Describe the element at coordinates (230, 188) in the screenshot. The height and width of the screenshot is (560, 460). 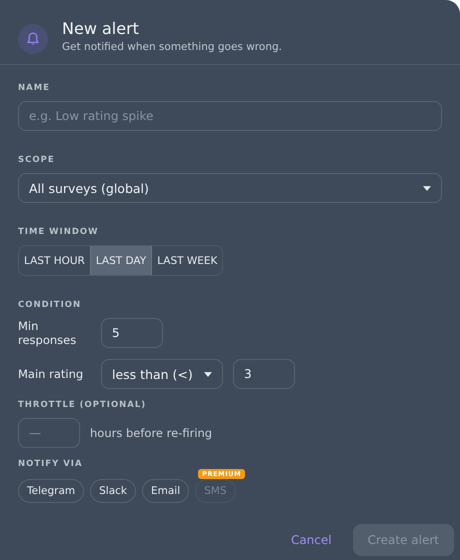
I see `dropdown: All surveys (global)` at that location.